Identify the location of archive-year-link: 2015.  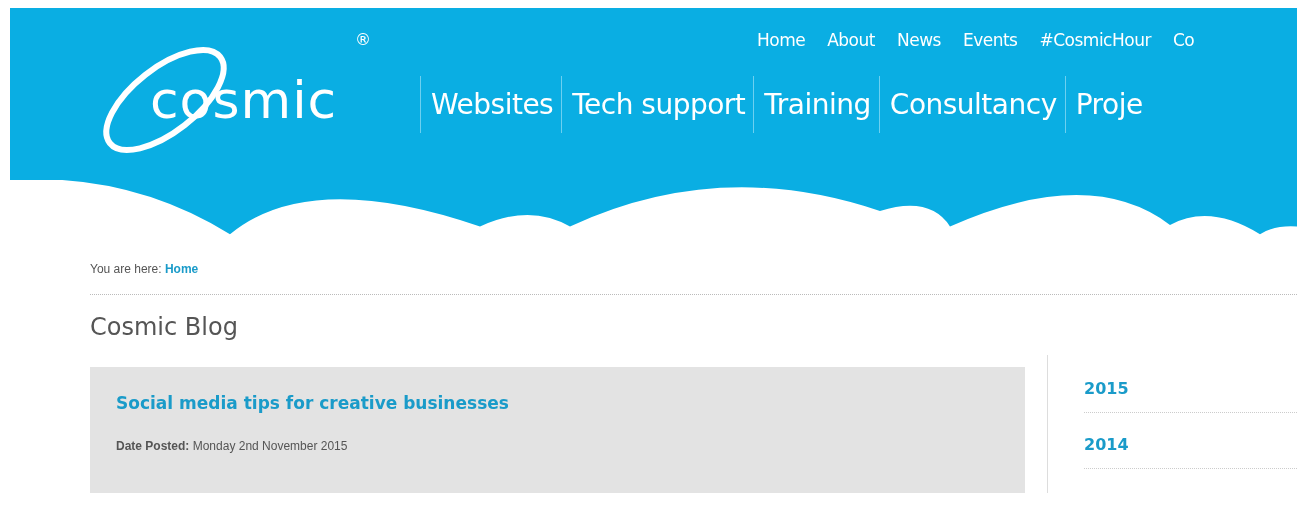
(1190, 384).